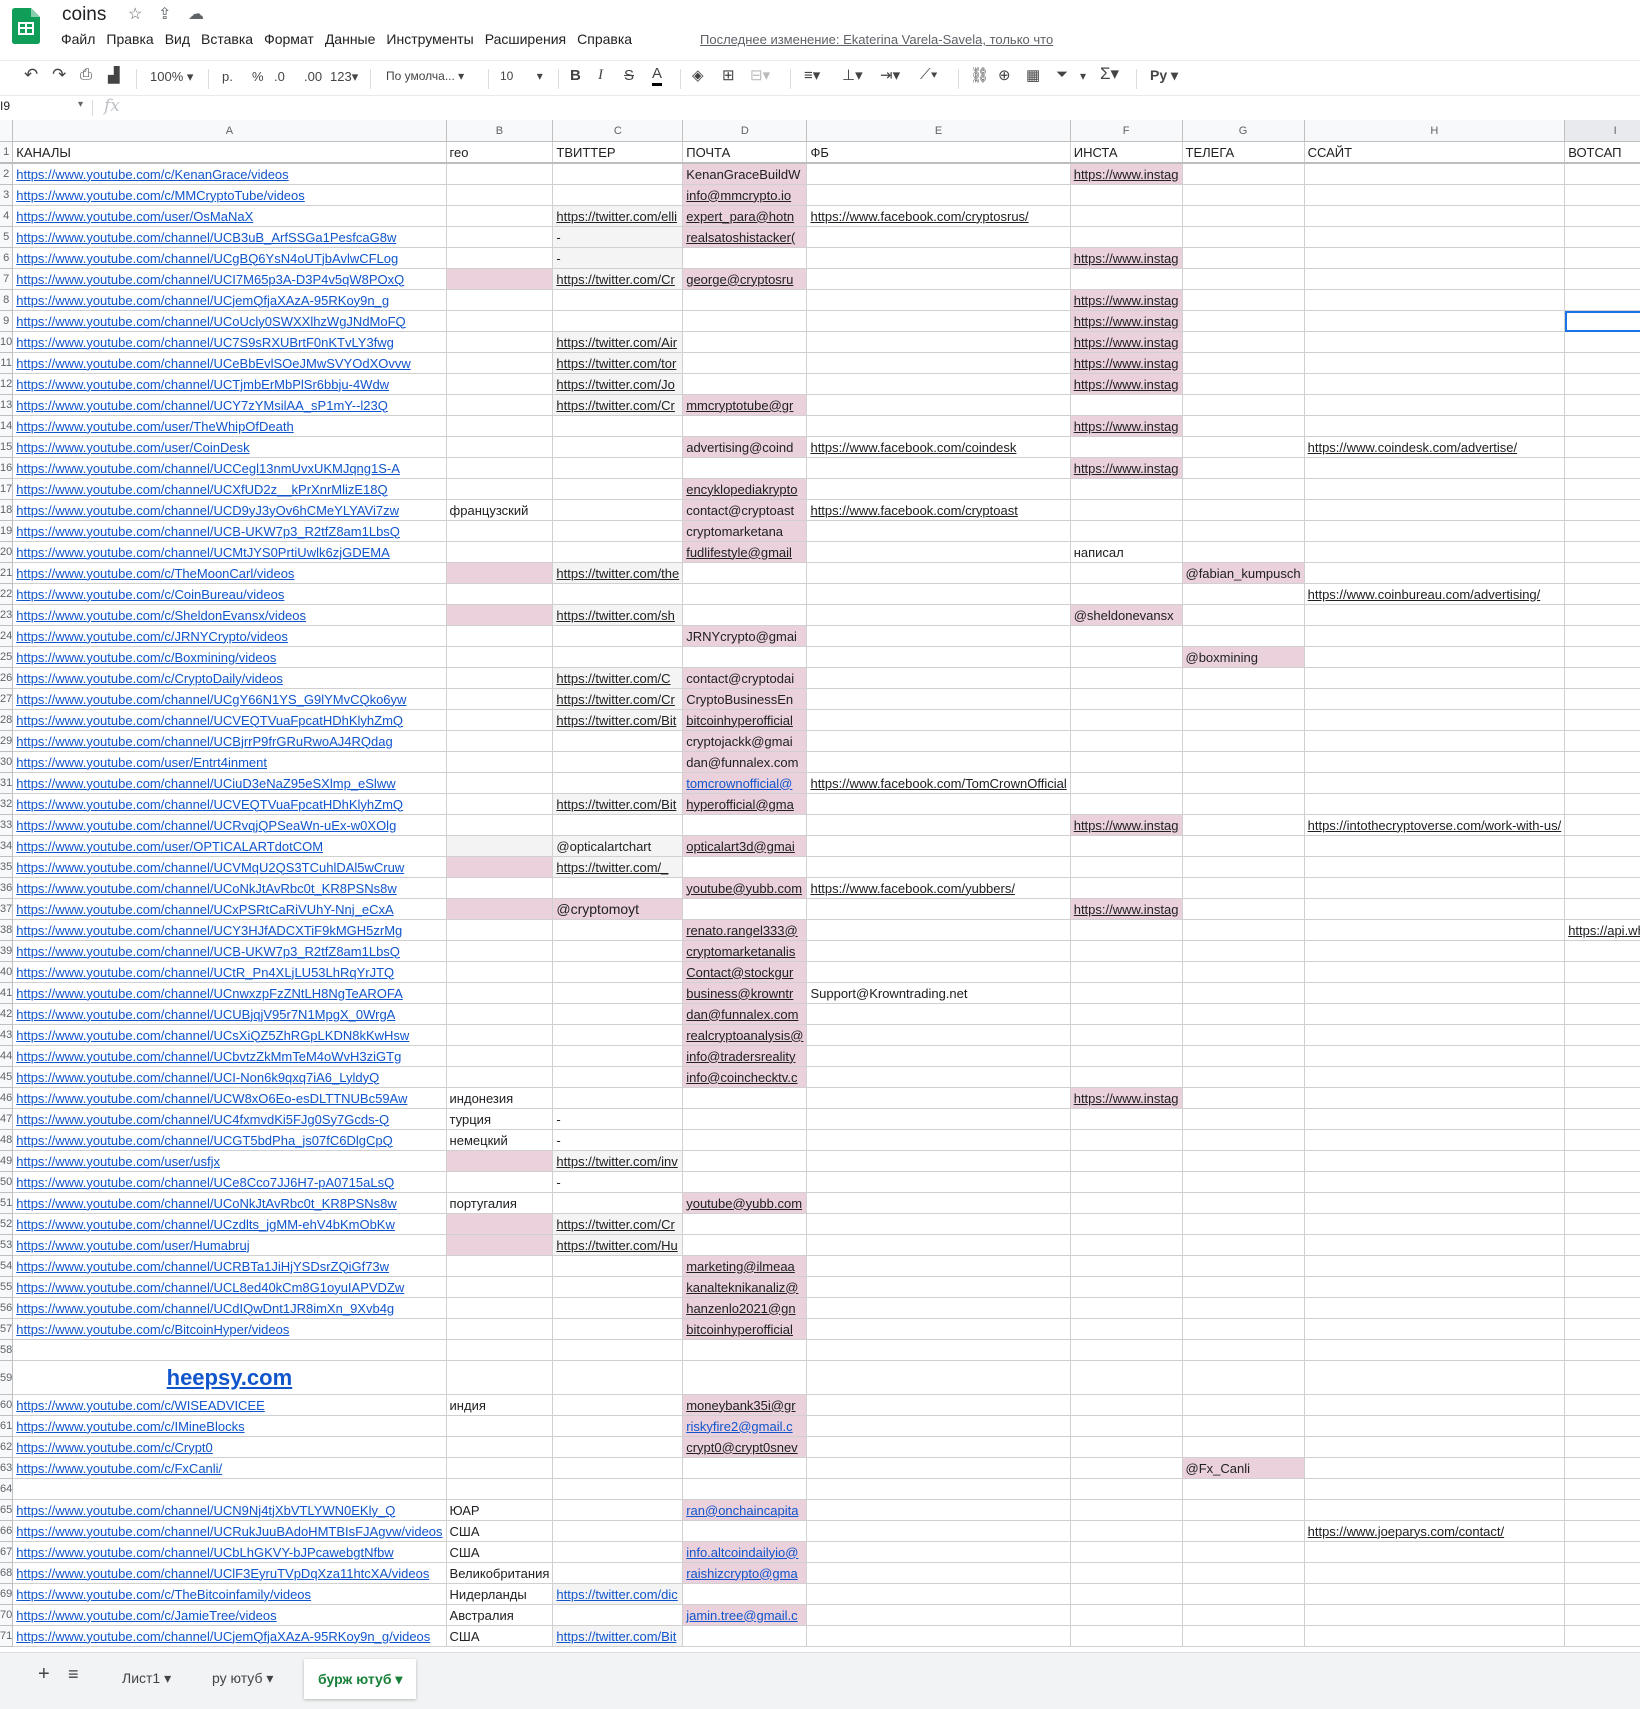  Describe the element at coordinates (1243, 1077) in the screenshot. I see `cell-g45` at that location.